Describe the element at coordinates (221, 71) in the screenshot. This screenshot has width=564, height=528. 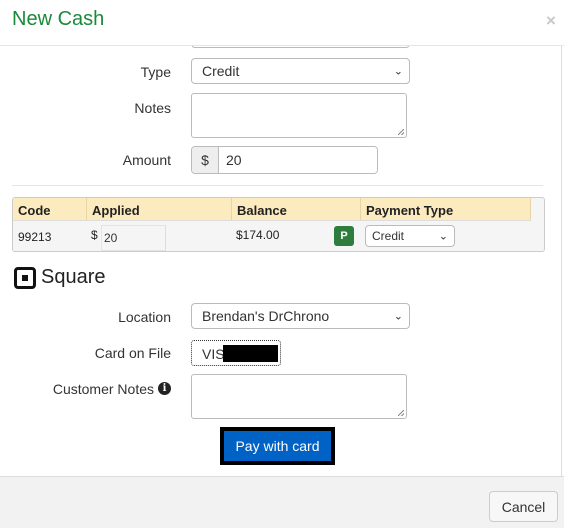
I see `type-value: Credit` at that location.